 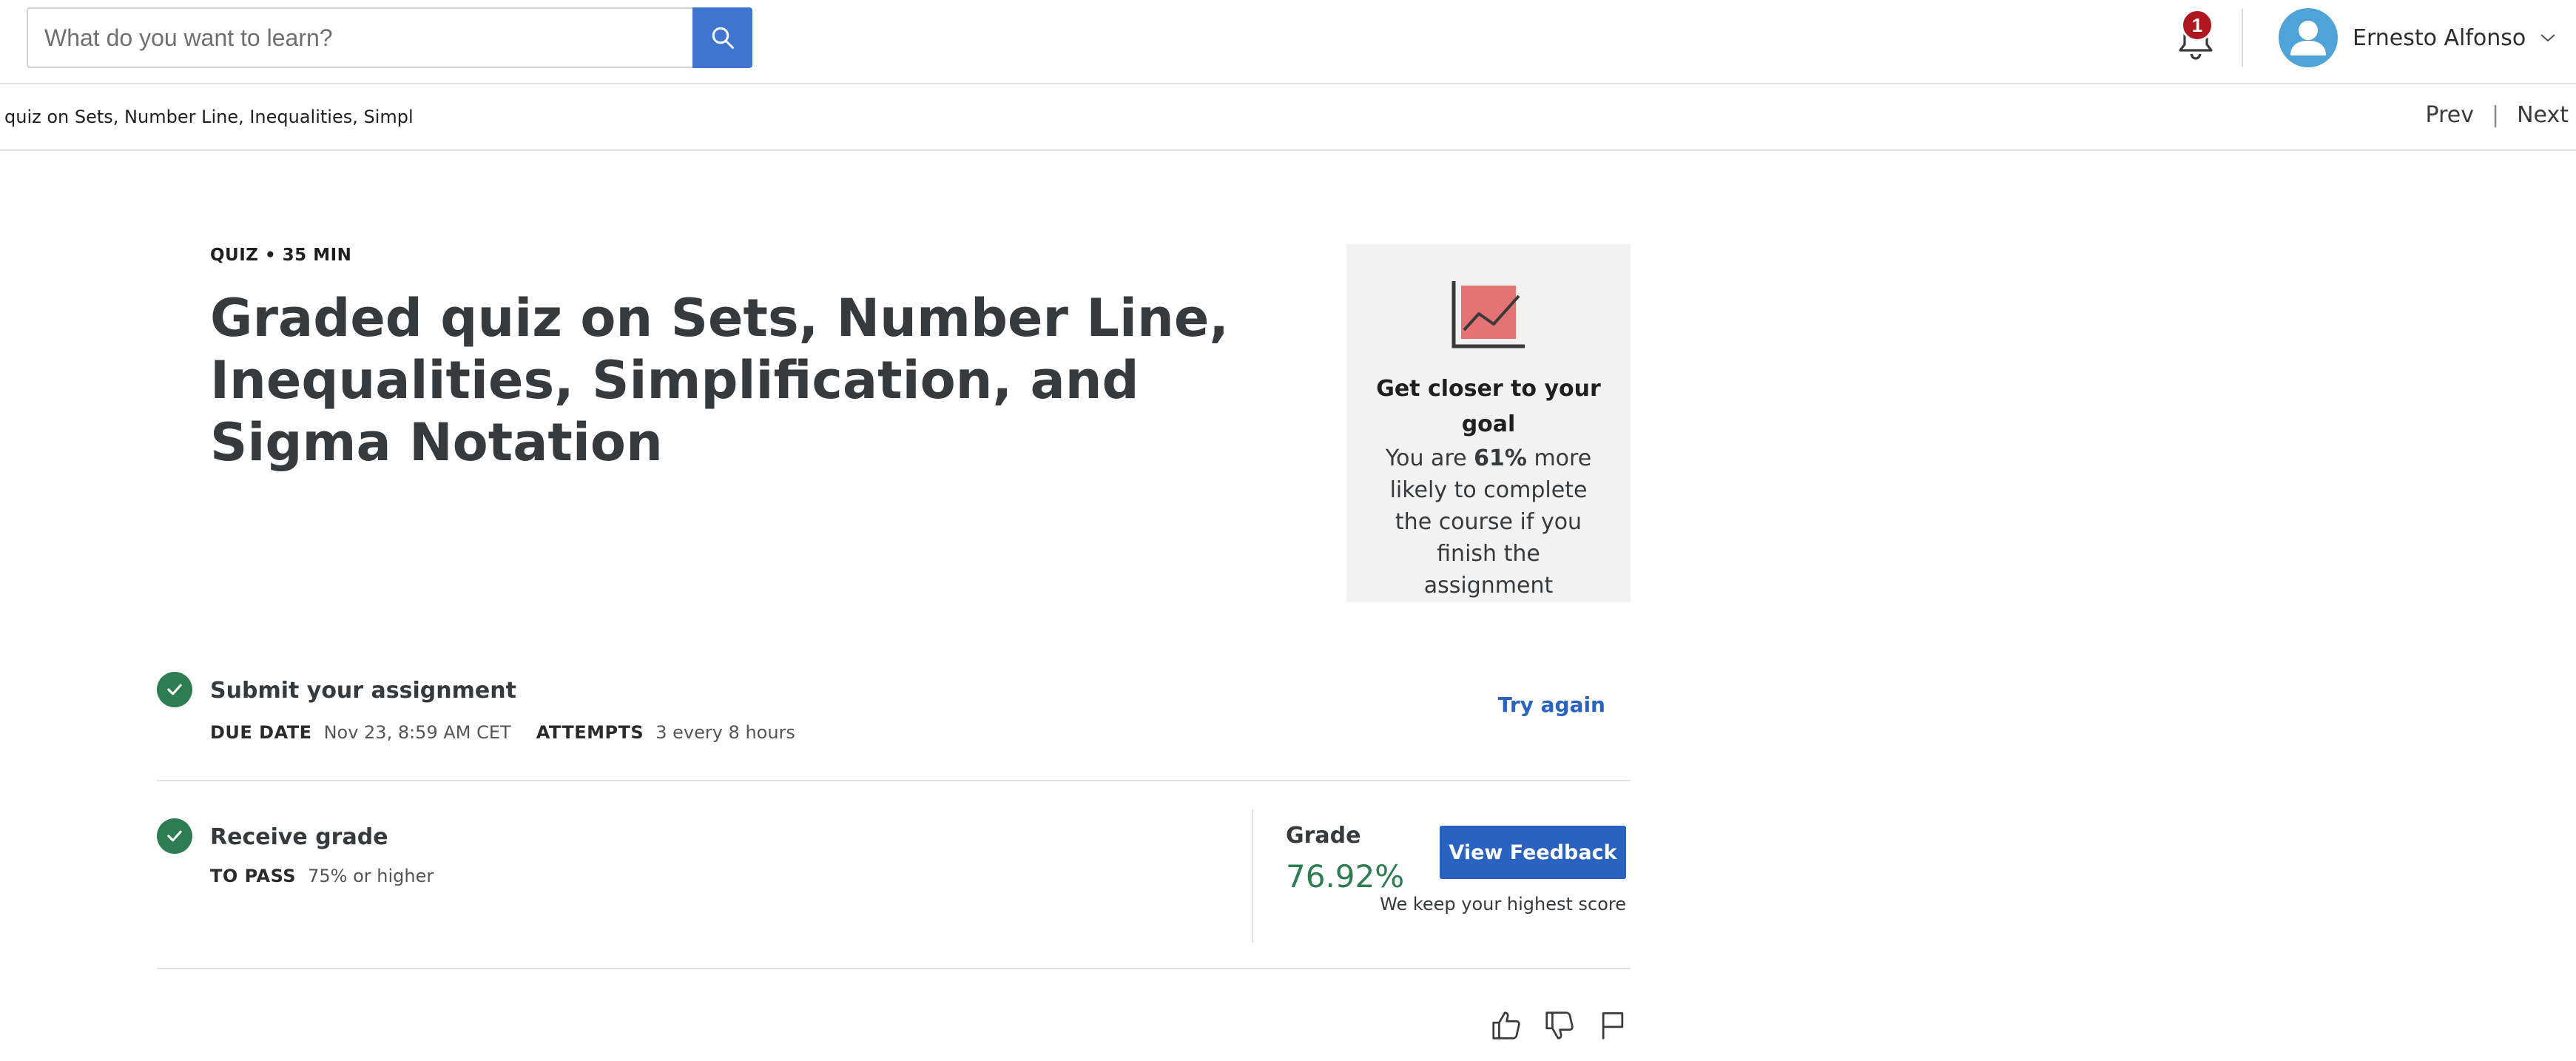 I want to click on search-button, so click(x=722, y=37).